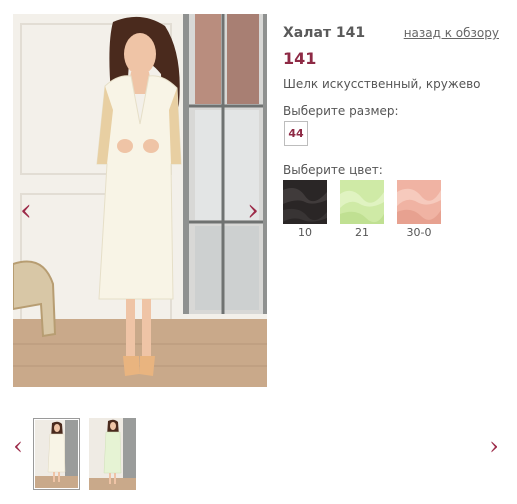  Describe the element at coordinates (419, 232) in the screenshot. I see `color-code-30-0: 30-0` at that location.